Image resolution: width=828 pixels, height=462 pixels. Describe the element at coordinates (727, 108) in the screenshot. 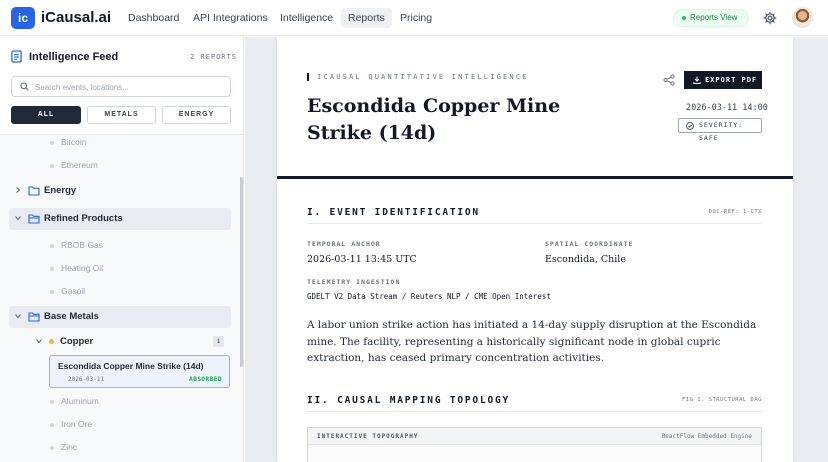

I see `report-datetime: 2026-03-11 14:00` at that location.